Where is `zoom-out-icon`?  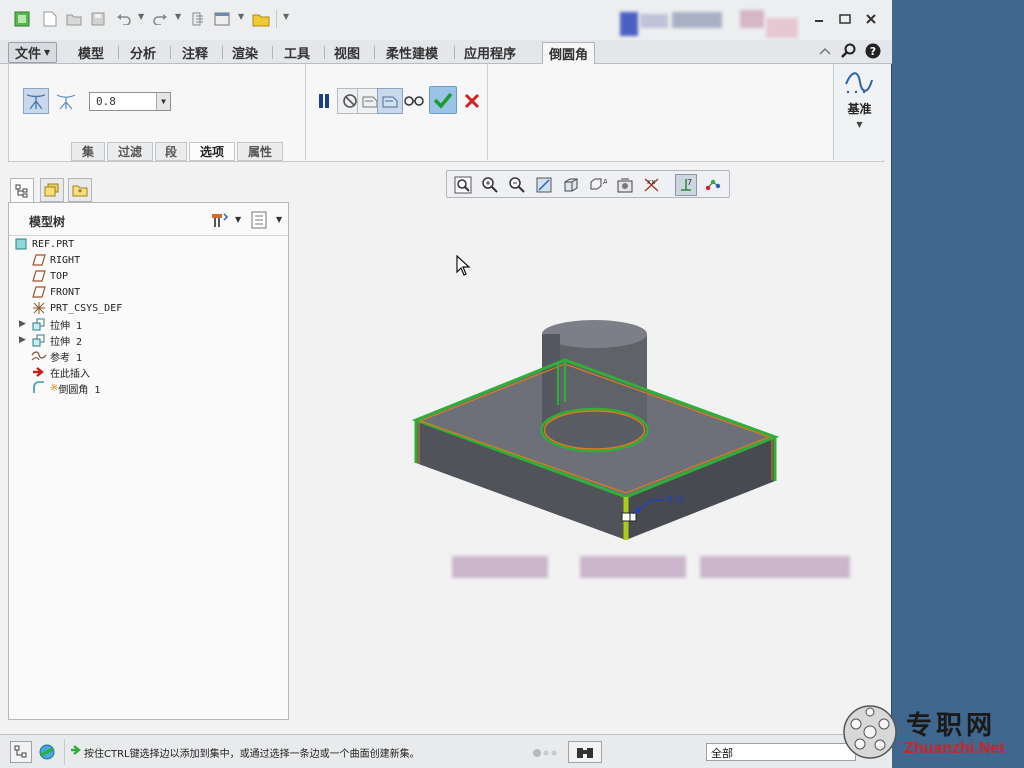 zoom-out-icon is located at coordinates (517, 185).